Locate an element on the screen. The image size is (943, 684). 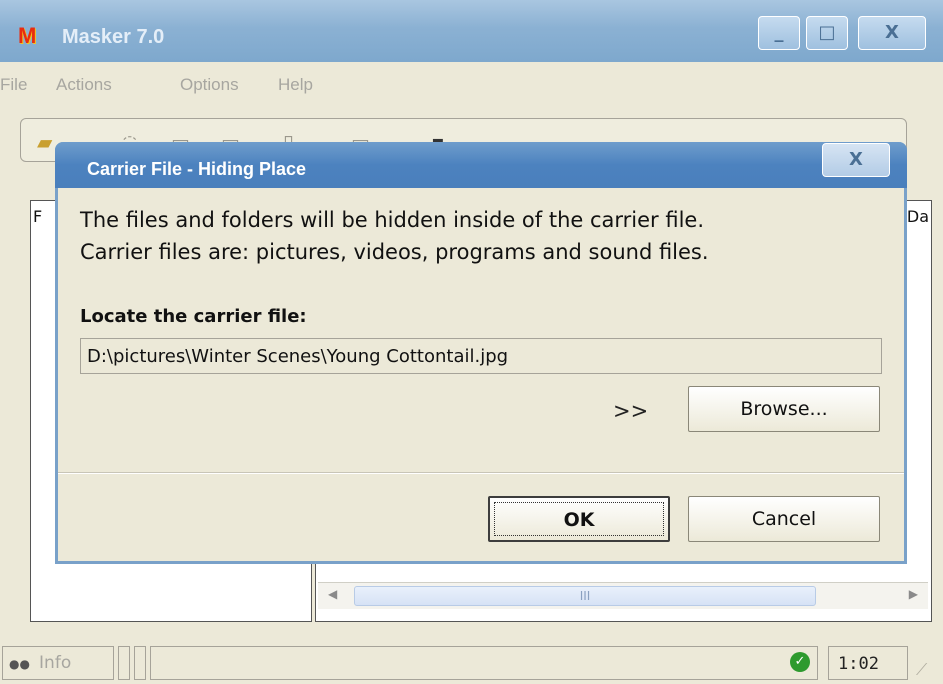
menu-help: Help is located at coordinates (295, 85).